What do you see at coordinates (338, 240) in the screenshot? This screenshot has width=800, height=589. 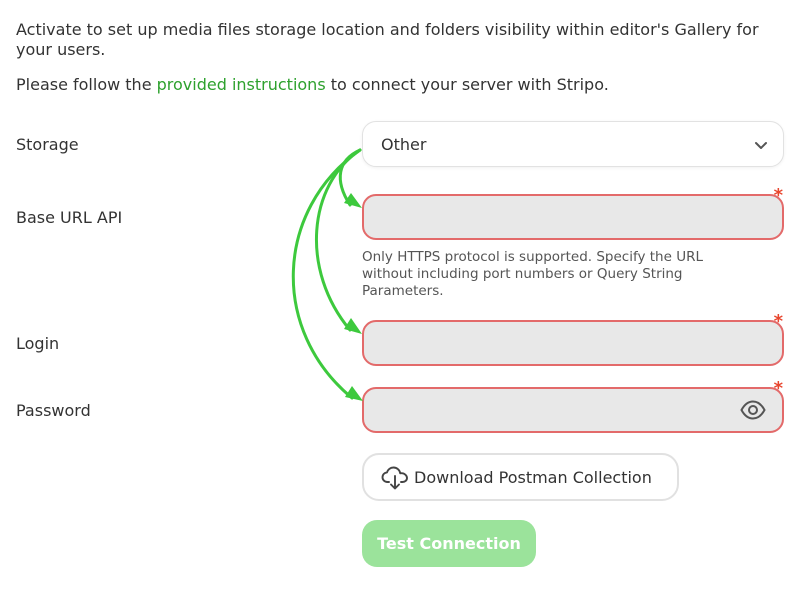 I see `arrow-to-login` at bounding box center [338, 240].